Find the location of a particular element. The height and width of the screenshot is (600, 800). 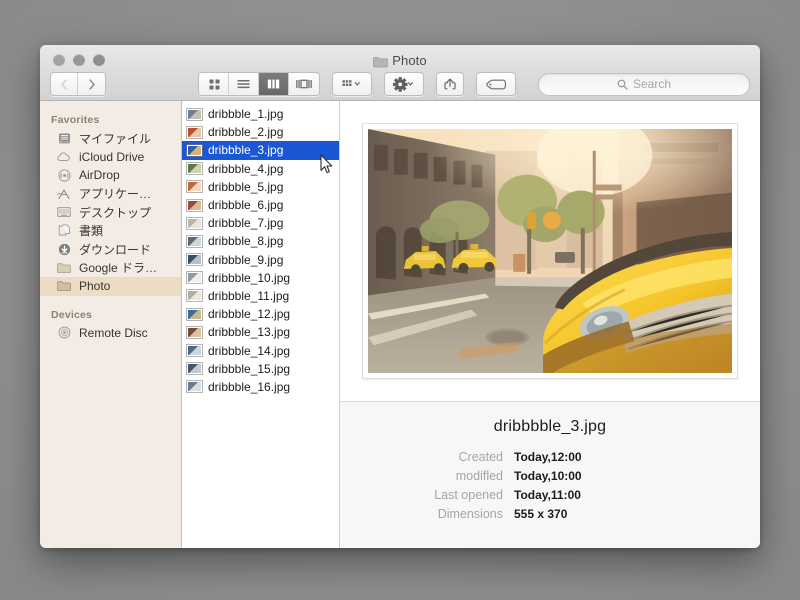

sidebar-item-downloads: ダウンロード is located at coordinates (110, 249).